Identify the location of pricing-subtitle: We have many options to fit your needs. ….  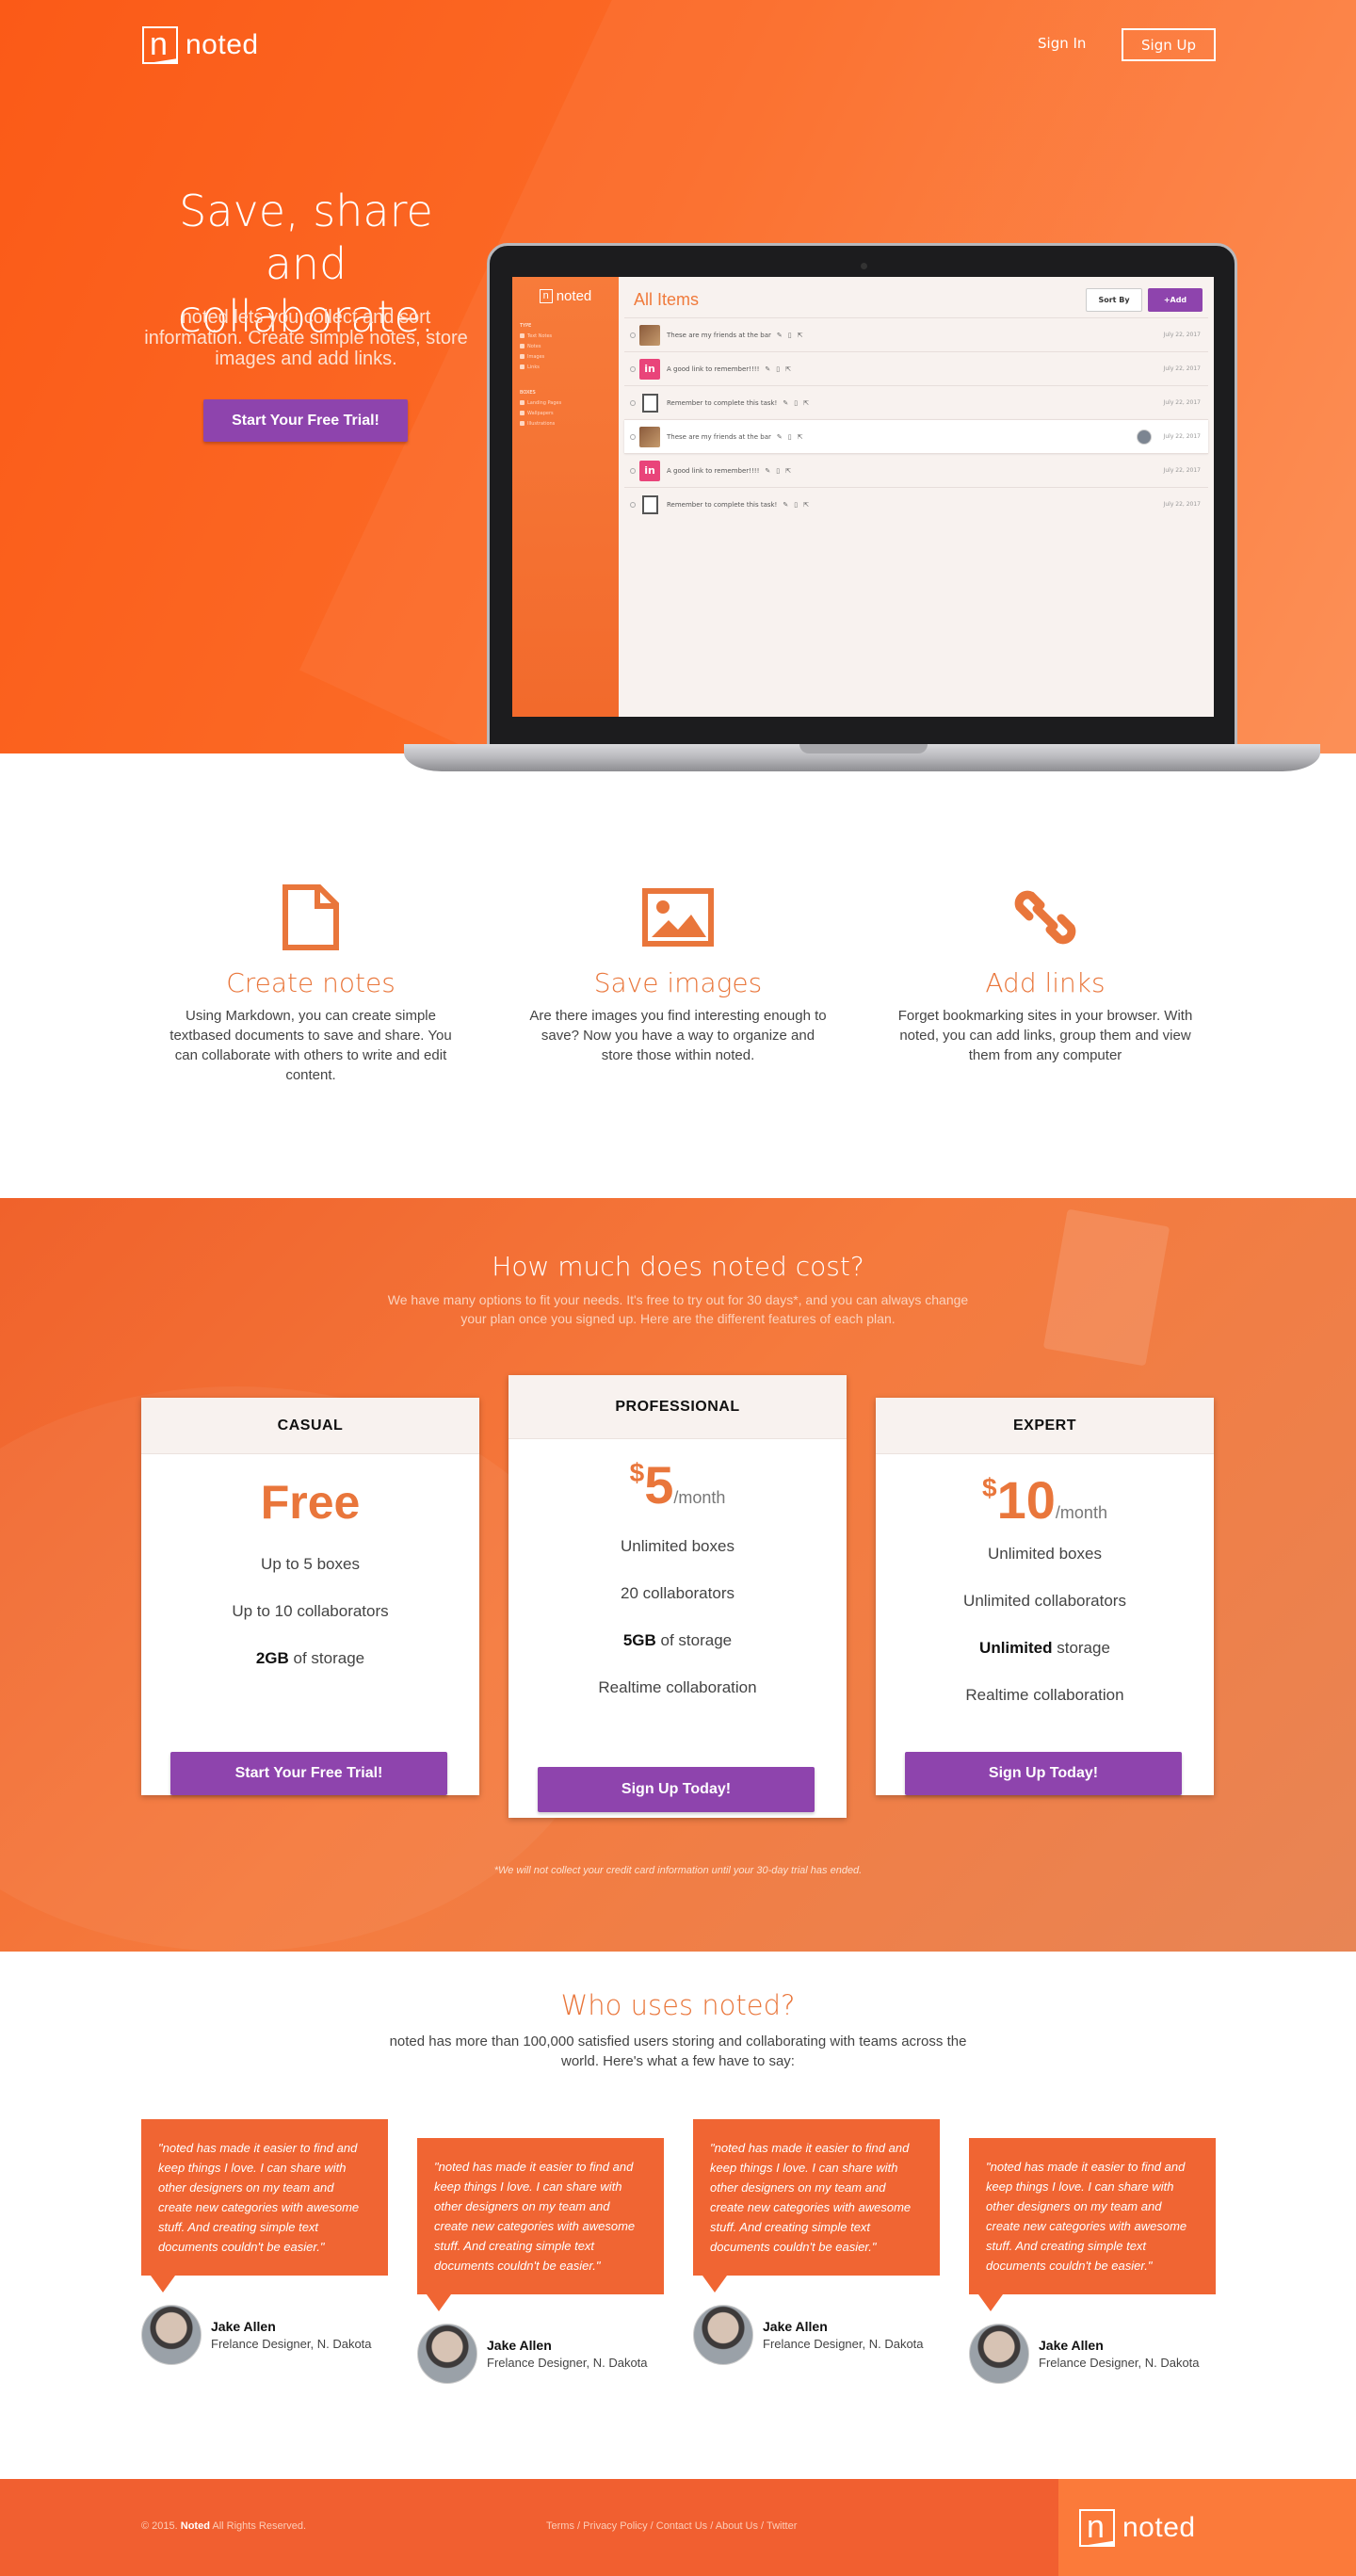
(678, 1309).